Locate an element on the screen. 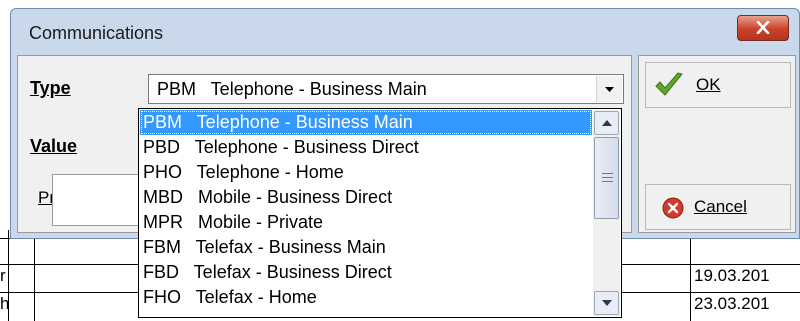  type-dropdown-button is located at coordinates (609, 89).